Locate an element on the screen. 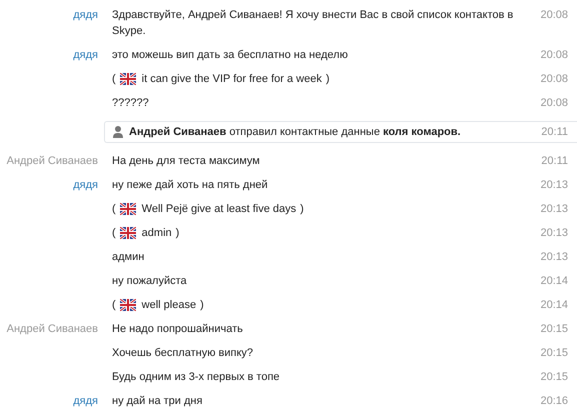  person-icon is located at coordinates (118, 132).